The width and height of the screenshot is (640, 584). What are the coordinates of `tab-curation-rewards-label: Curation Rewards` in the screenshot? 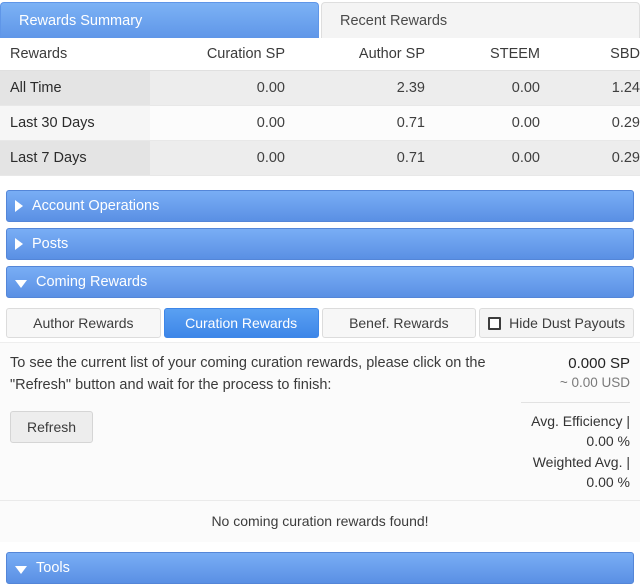 It's located at (241, 323).